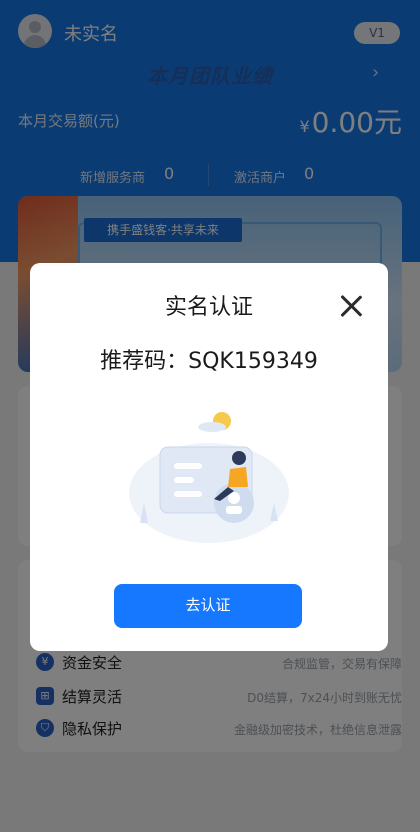  What do you see at coordinates (209, 361) in the screenshot?
I see `referral-code: 推荐码：SQK159349` at bounding box center [209, 361].